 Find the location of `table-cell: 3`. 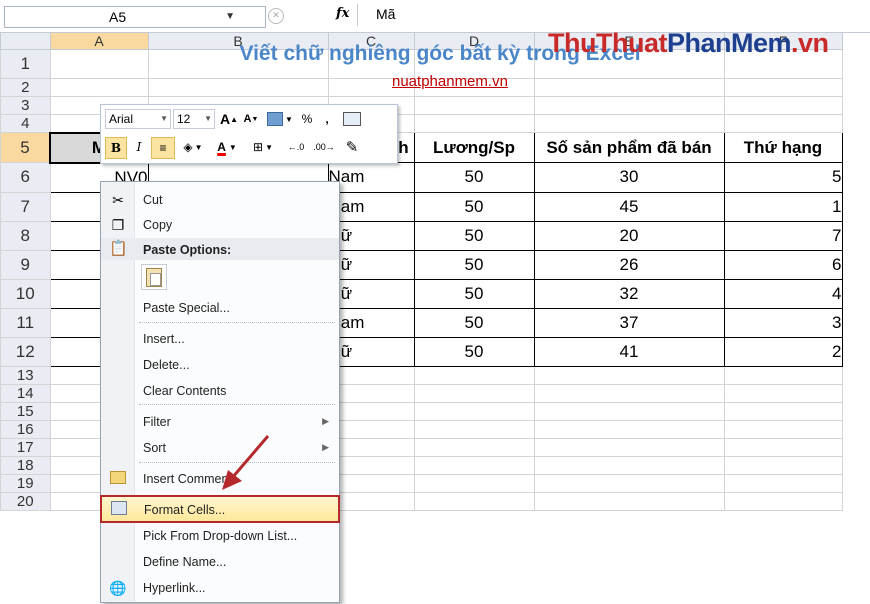

table-cell: 3 is located at coordinates (783, 322).